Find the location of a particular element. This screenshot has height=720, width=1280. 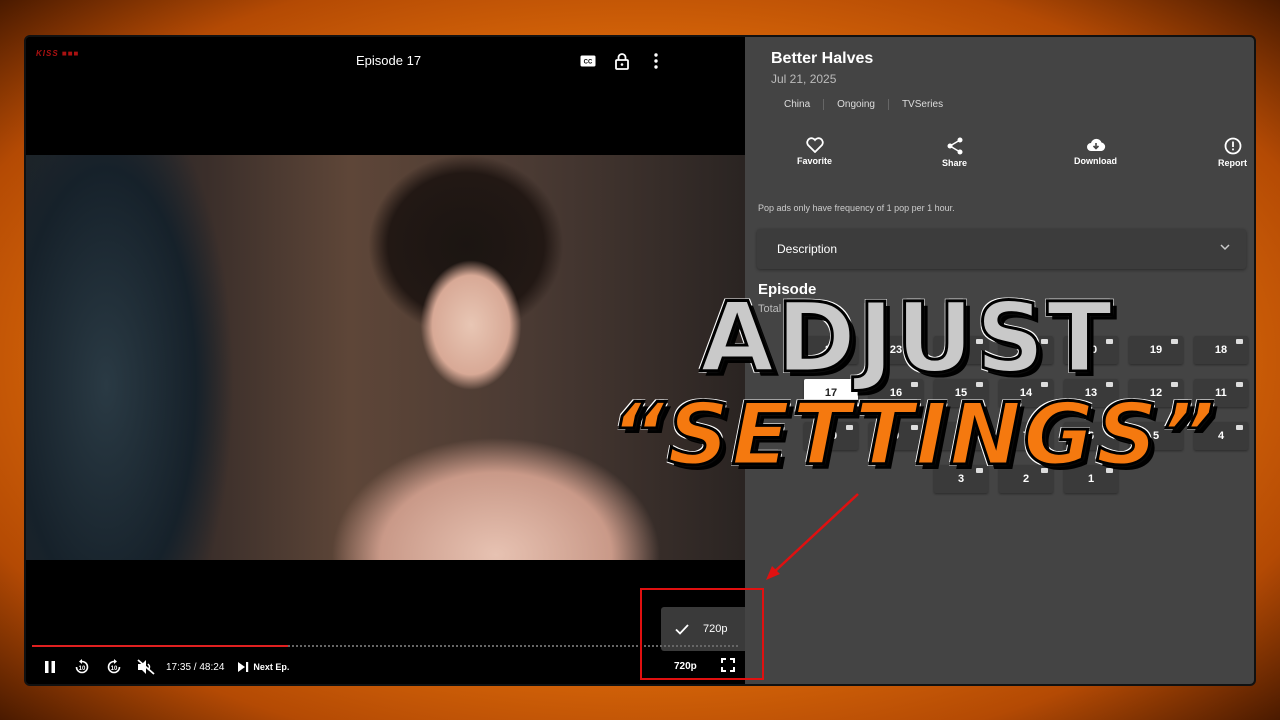

site-logo: KISS ■■■ is located at coordinates (58, 53).